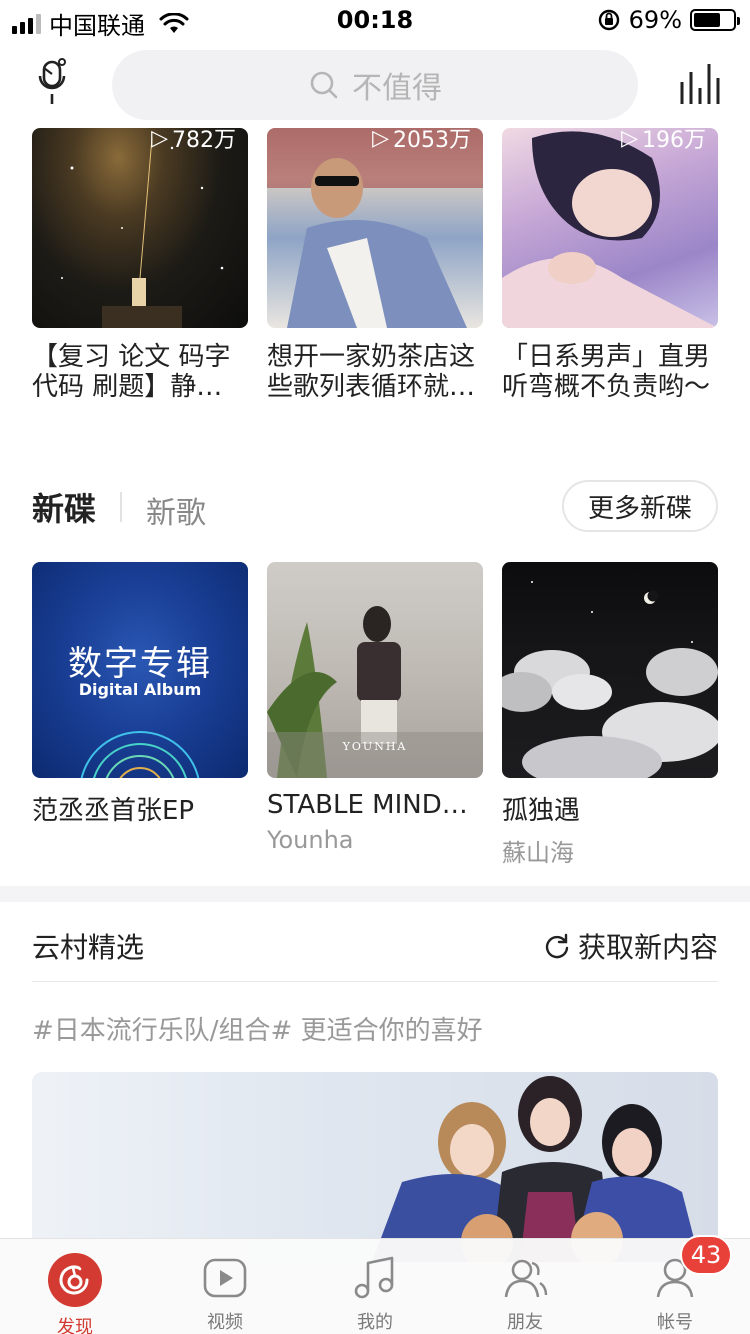  What do you see at coordinates (375, 894) in the screenshot?
I see `section-separator` at bounding box center [375, 894].